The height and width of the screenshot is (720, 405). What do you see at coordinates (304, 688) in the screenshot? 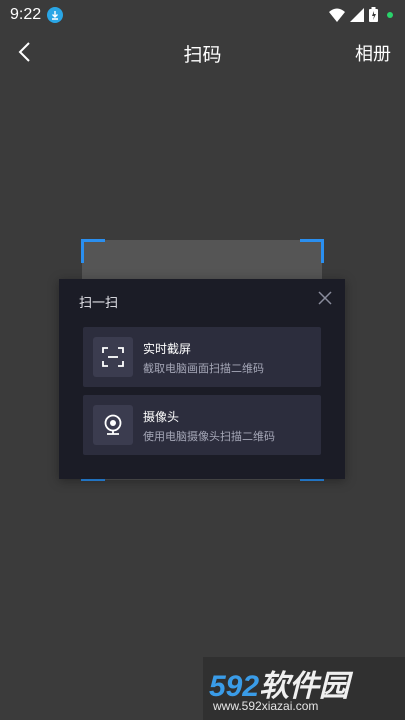
I see `watermark: 592软件园 www.592xiazai.com` at bounding box center [304, 688].